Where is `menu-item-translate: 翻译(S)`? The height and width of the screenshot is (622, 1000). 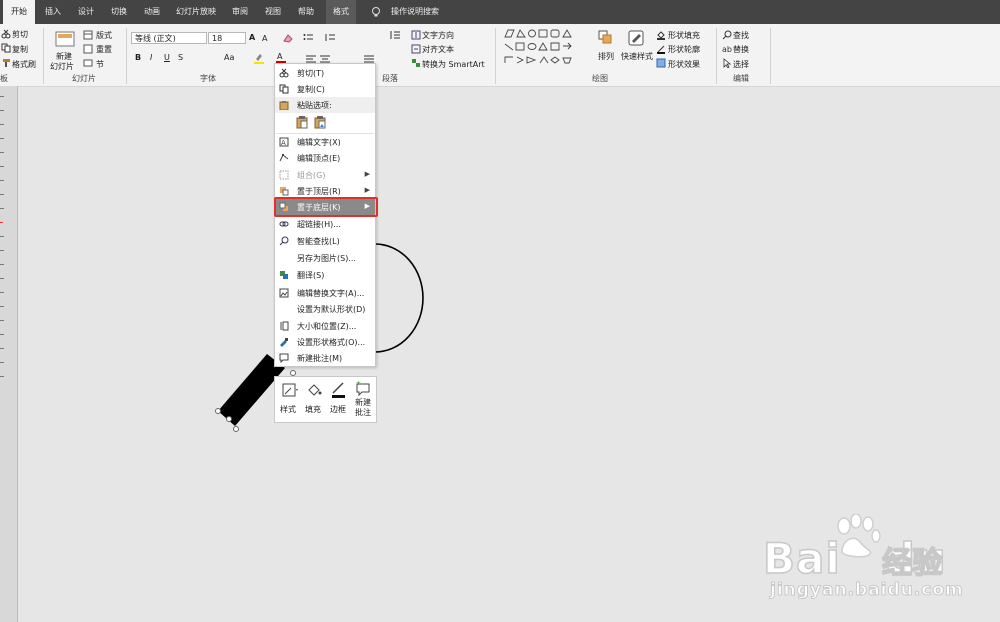
menu-item-translate: 翻译(S) is located at coordinates (325, 275).